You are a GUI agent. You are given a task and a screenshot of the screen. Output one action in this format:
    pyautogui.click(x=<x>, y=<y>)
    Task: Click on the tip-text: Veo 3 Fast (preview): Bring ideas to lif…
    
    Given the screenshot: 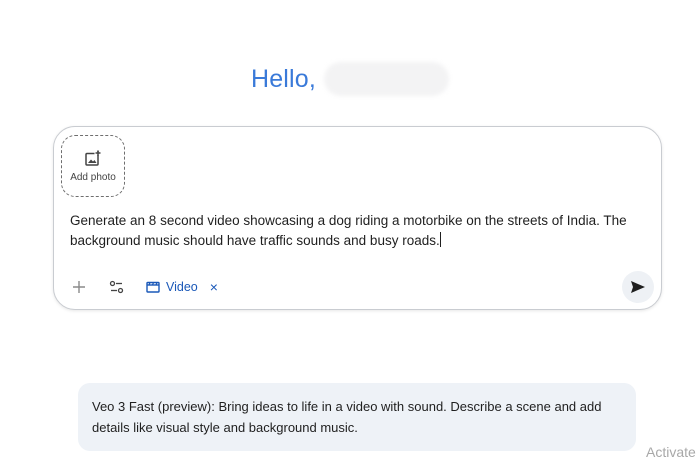 What is the action you would take?
    pyautogui.click(x=347, y=417)
    